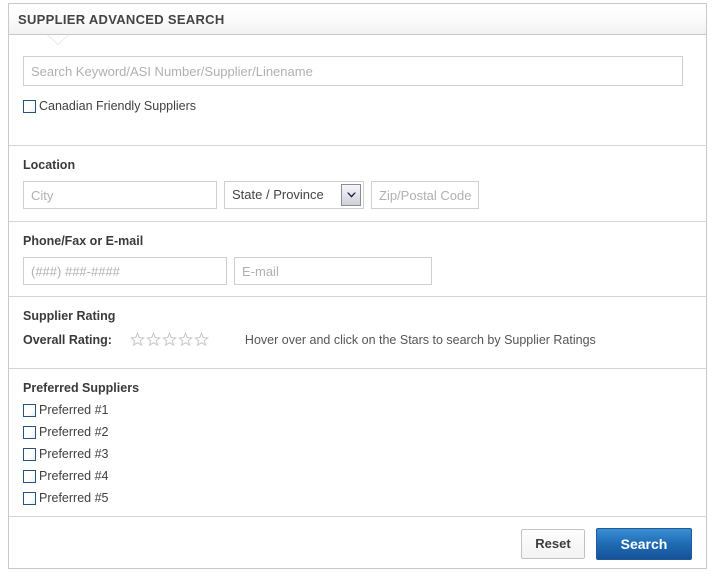  Describe the element at coordinates (74, 498) in the screenshot. I see `preferred-label-5: Preferred #5` at that location.